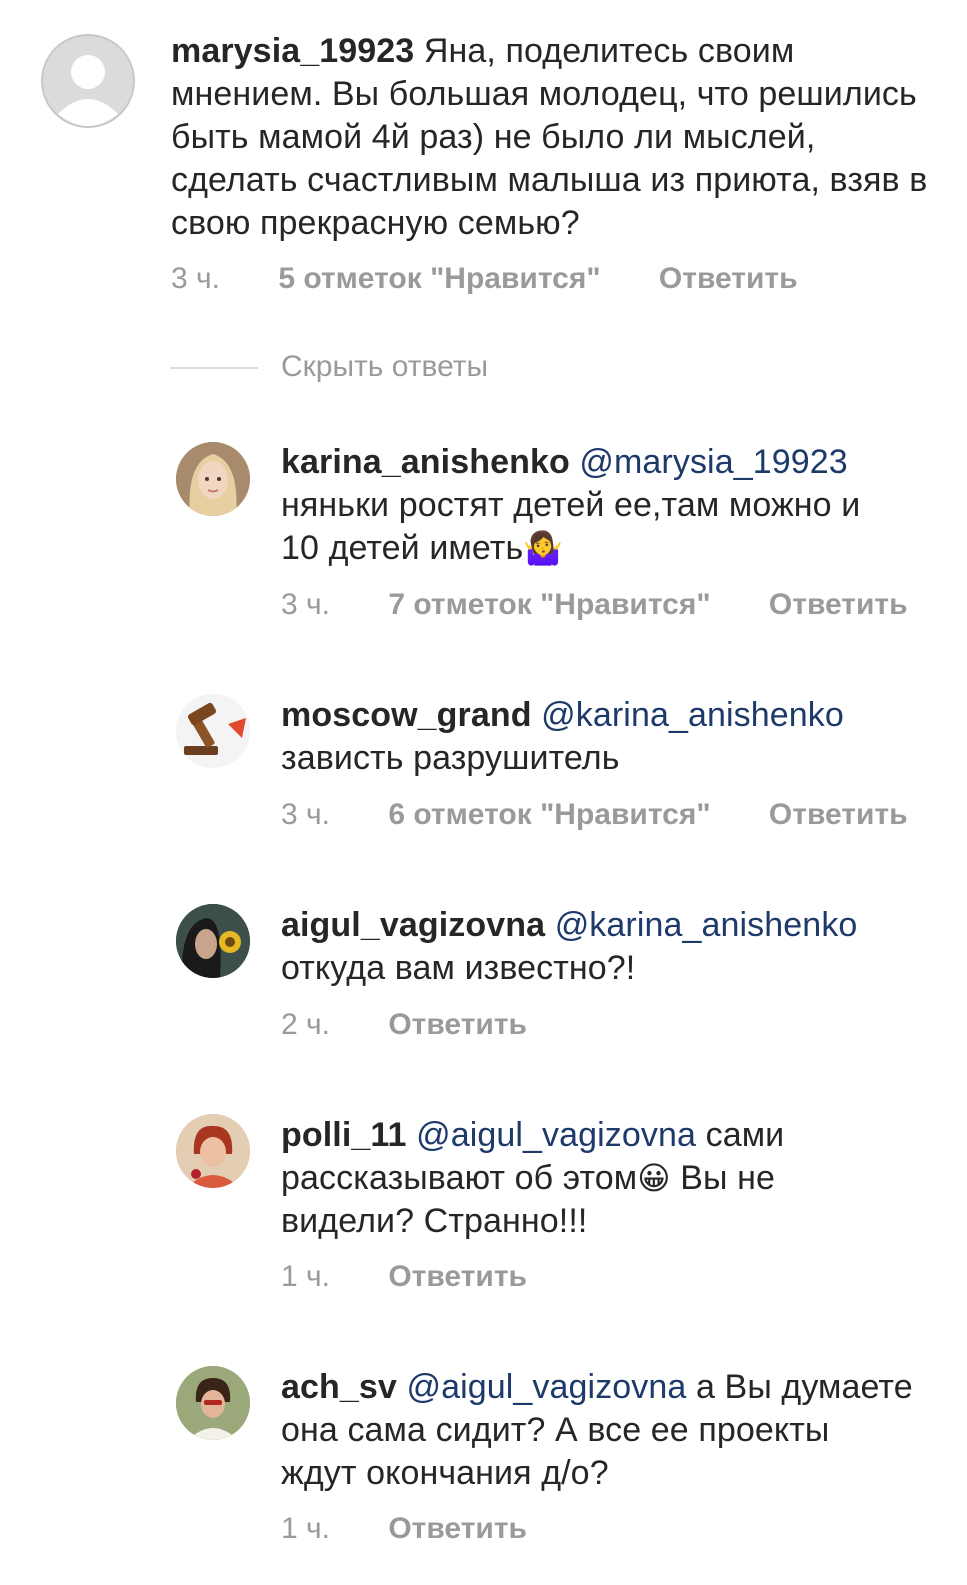  What do you see at coordinates (571, 505) in the screenshot?
I see `comment-text: няньки ростят детей ее,там можно и` at bounding box center [571, 505].